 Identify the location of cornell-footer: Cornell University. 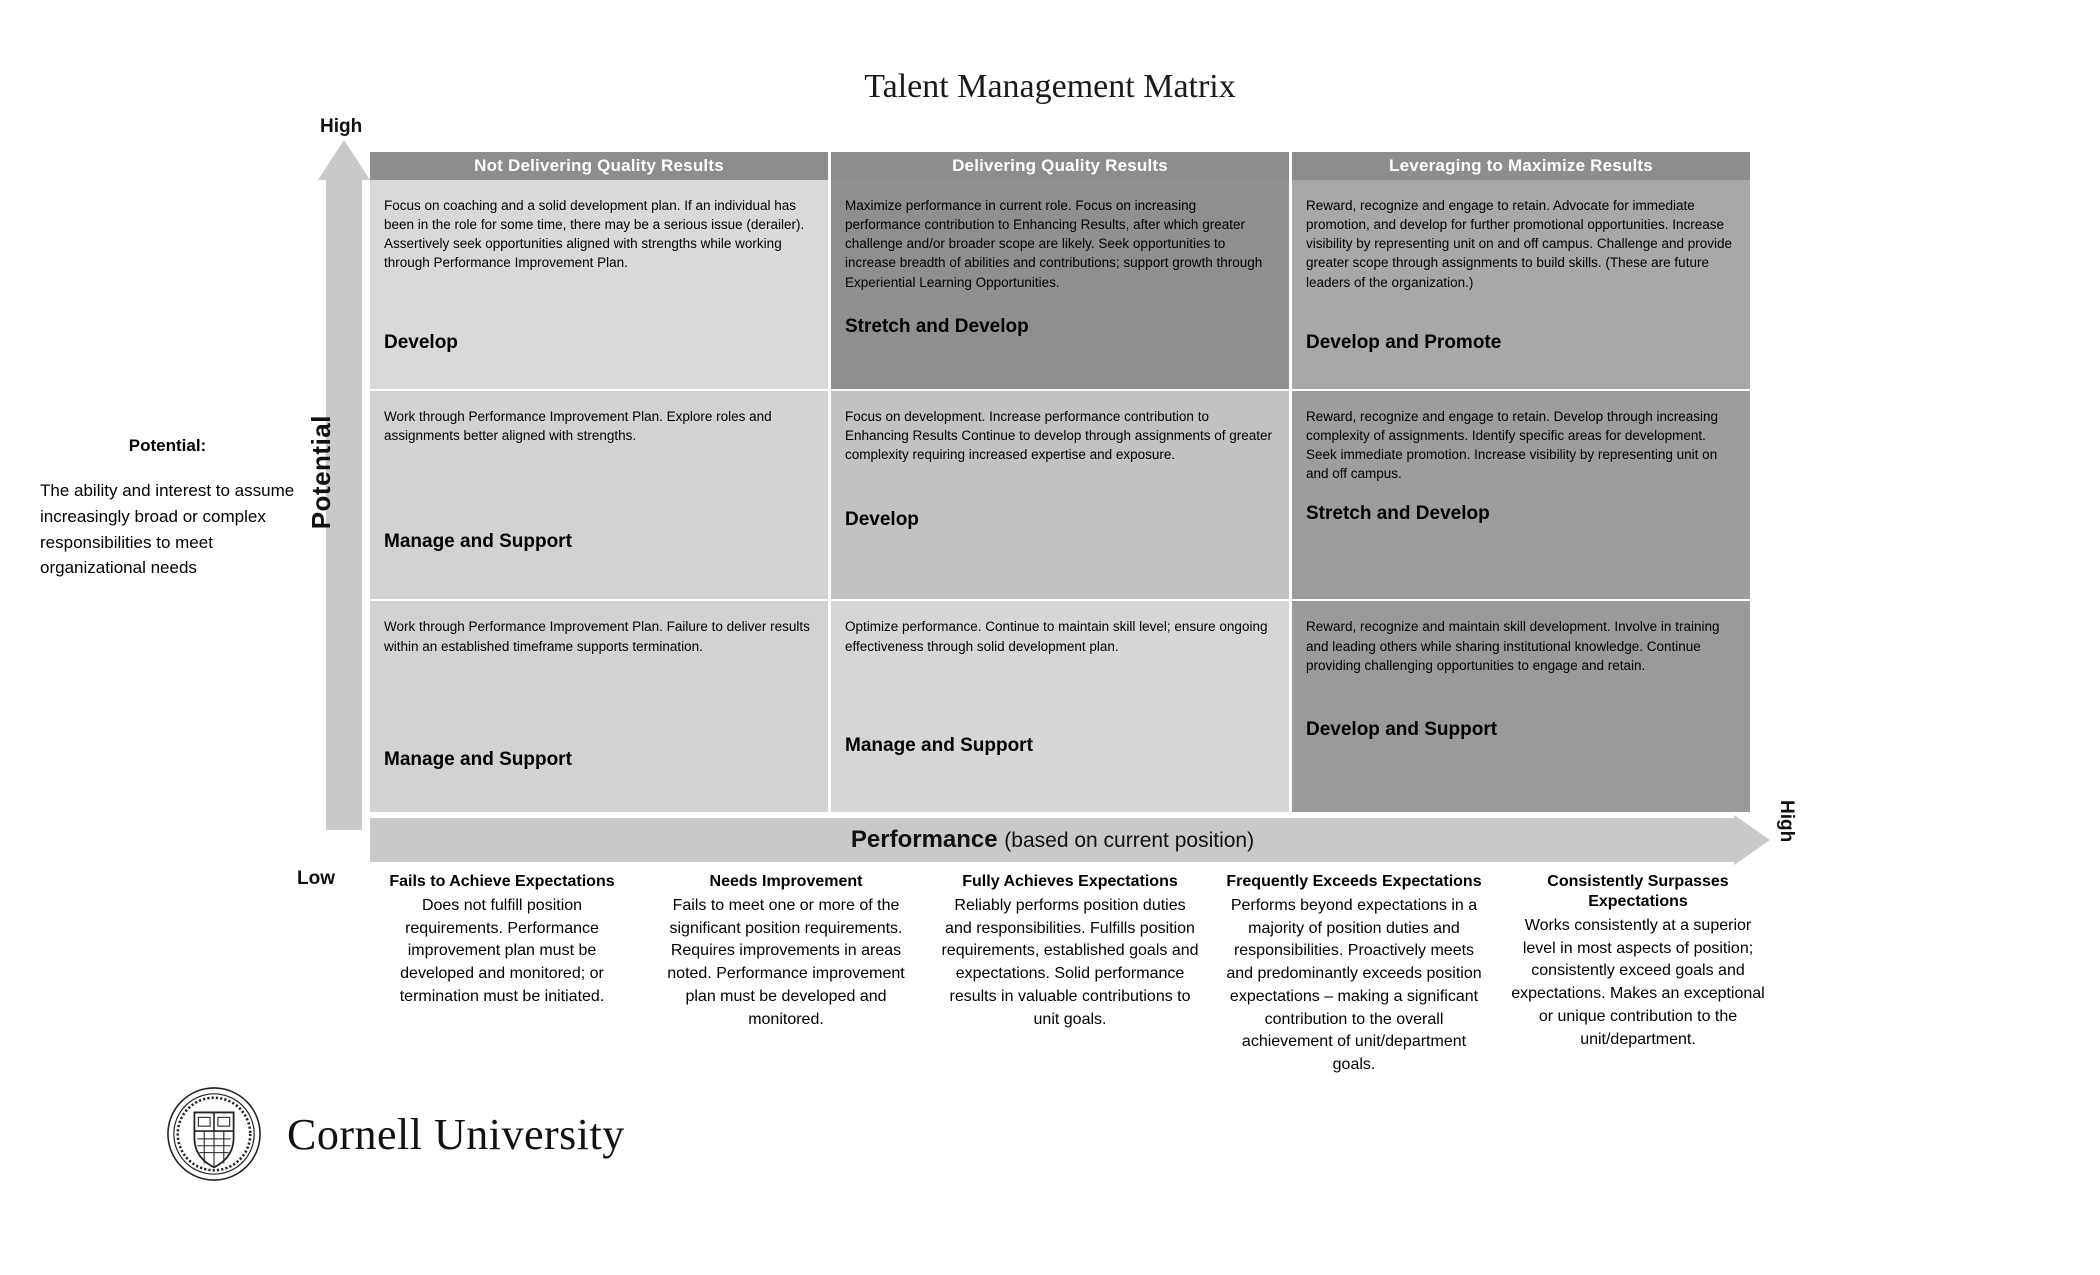
(395, 1134).